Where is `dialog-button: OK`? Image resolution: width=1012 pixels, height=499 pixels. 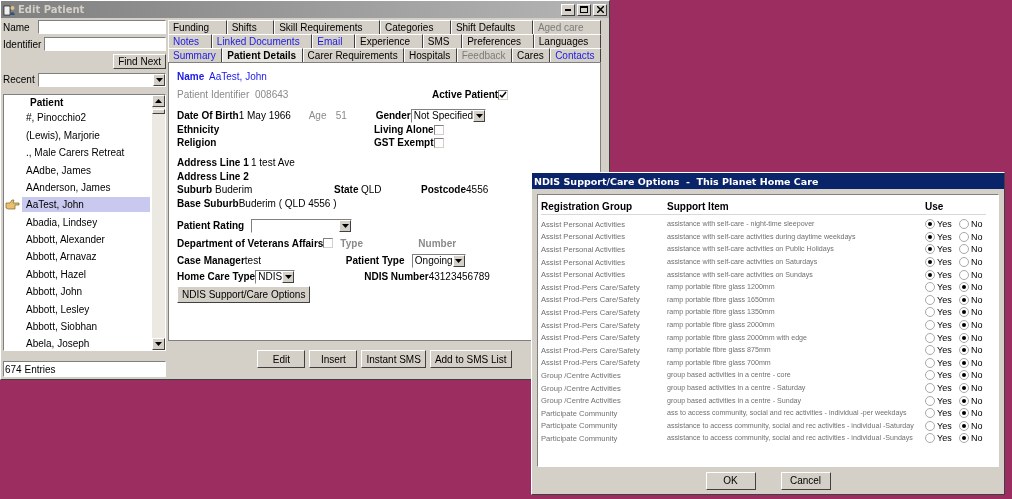
dialog-button: OK is located at coordinates (730, 480).